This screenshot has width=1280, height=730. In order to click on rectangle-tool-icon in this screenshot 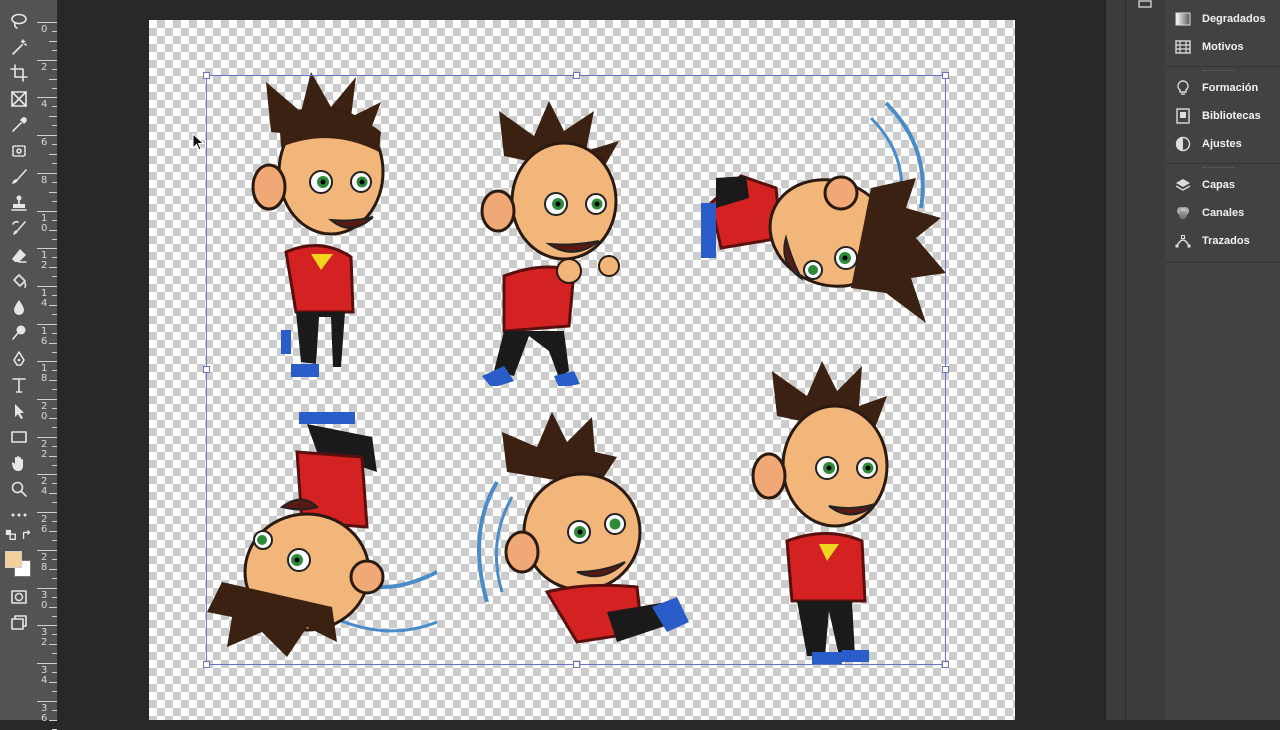, I will do `click(19, 437)`.